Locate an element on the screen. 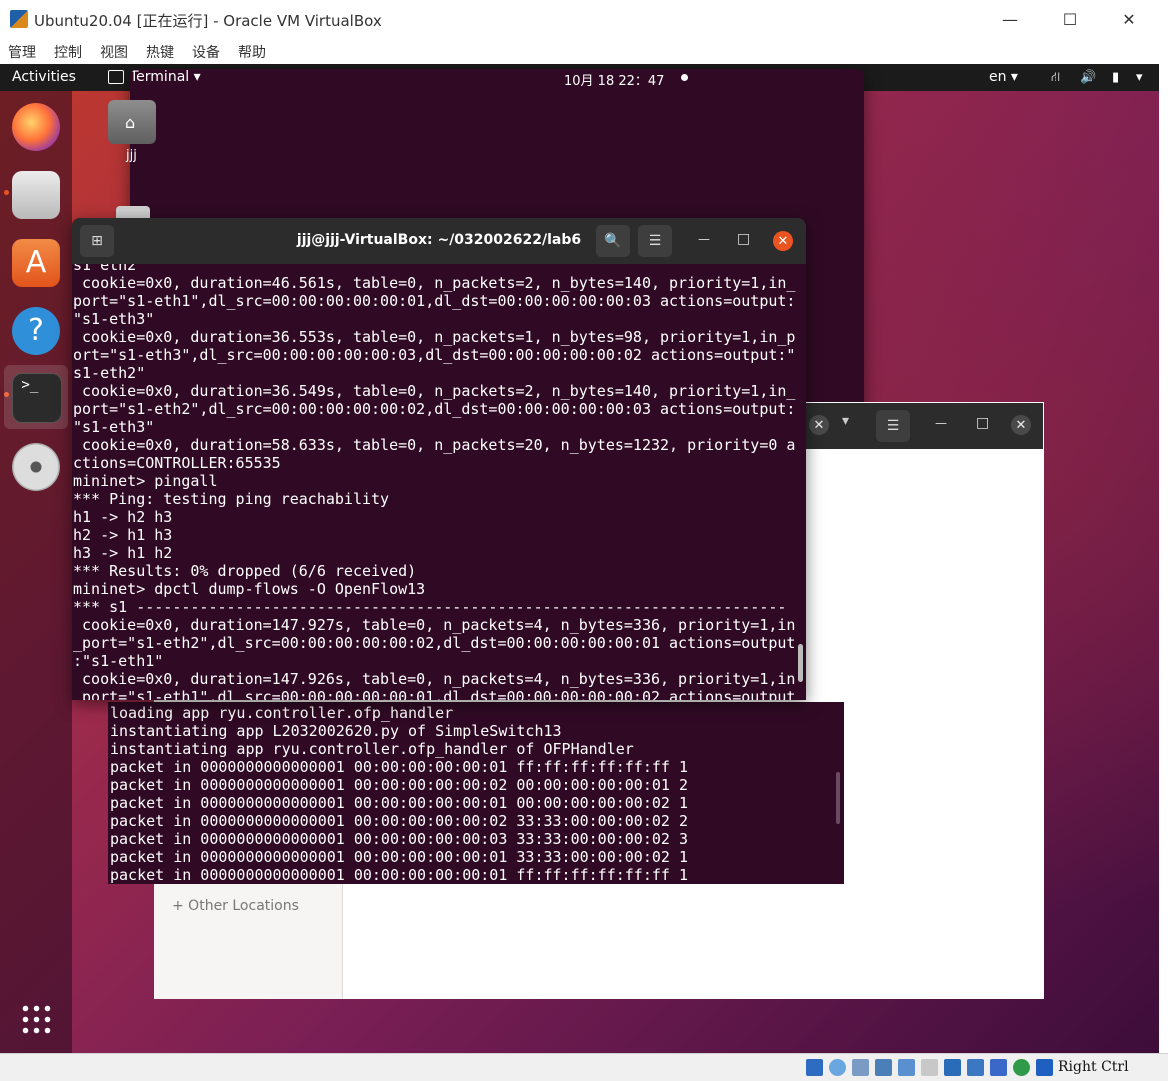 Image resolution: width=1168 pixels, height=1081 pixels. files-icon is located at coordinates (36, 195).